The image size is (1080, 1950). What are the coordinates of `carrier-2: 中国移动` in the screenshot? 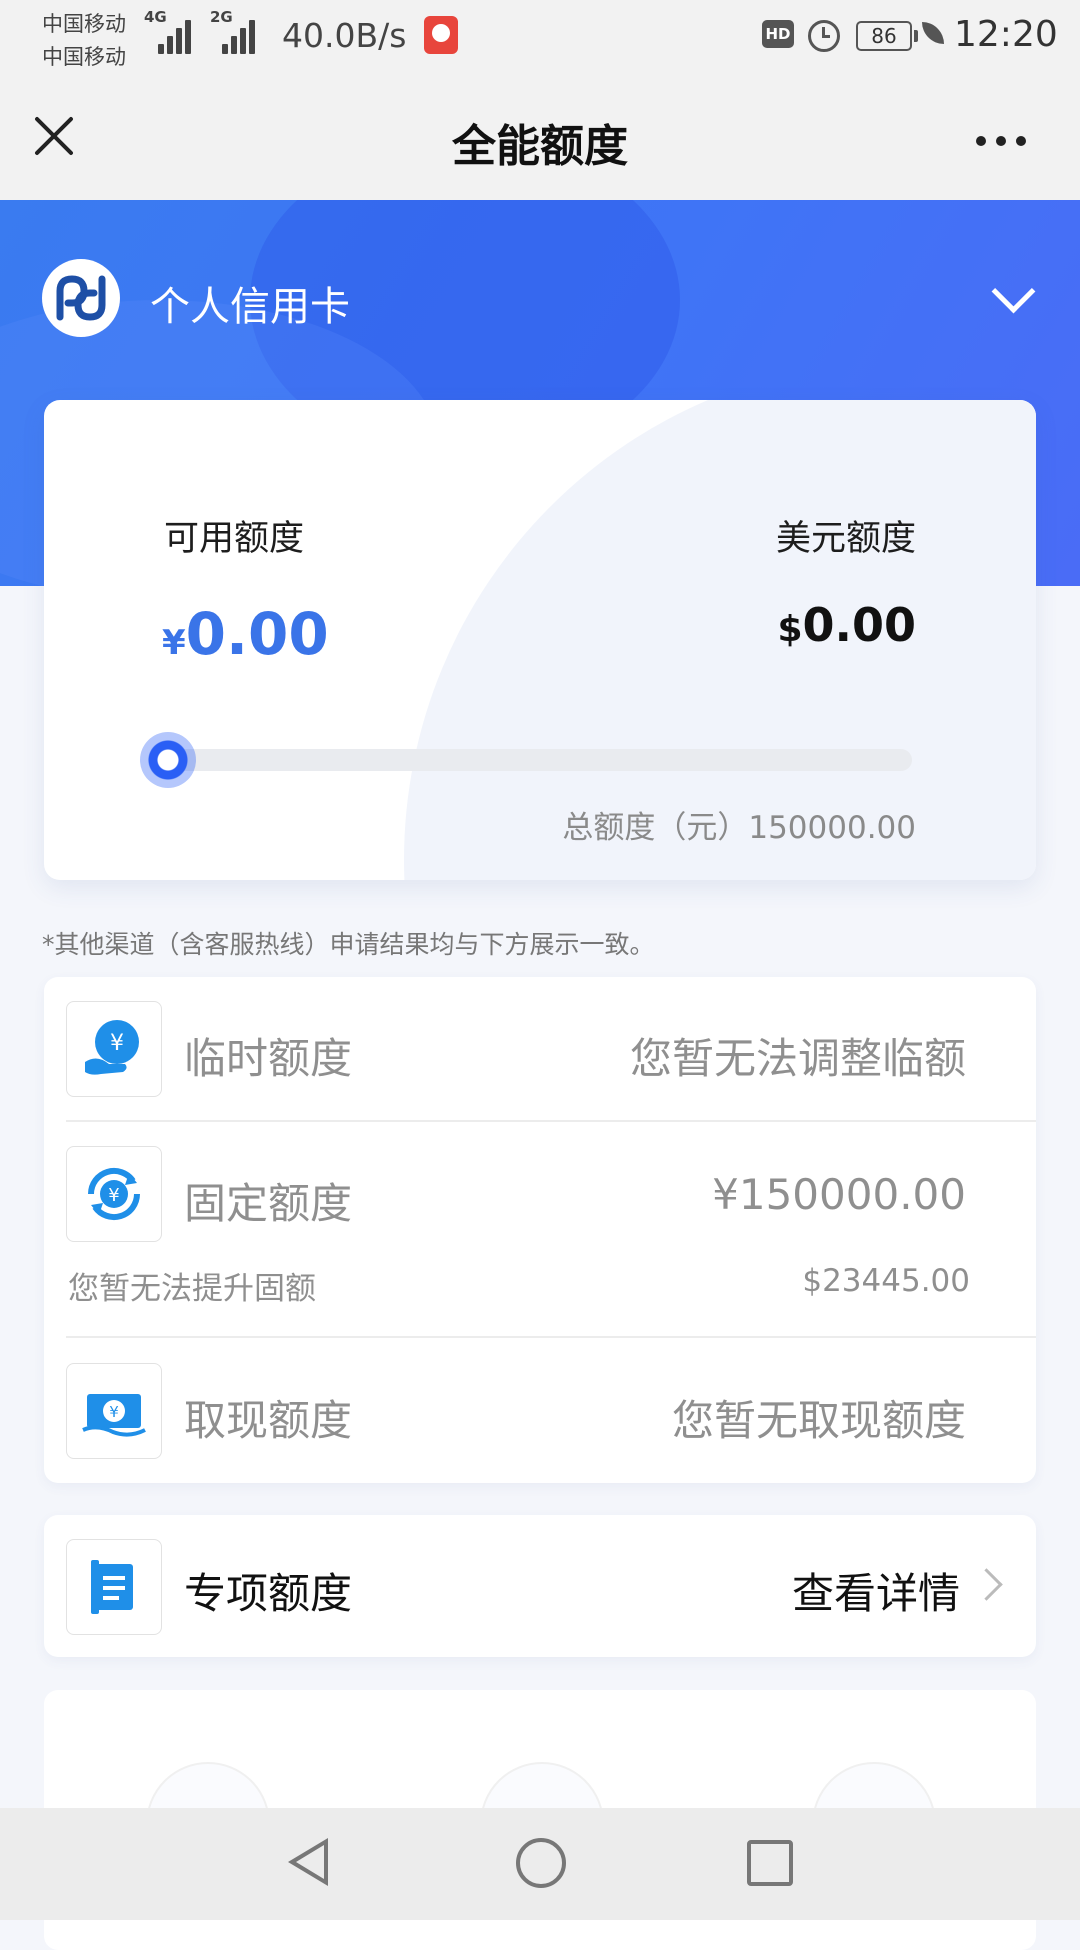 It's located at (84, 57).